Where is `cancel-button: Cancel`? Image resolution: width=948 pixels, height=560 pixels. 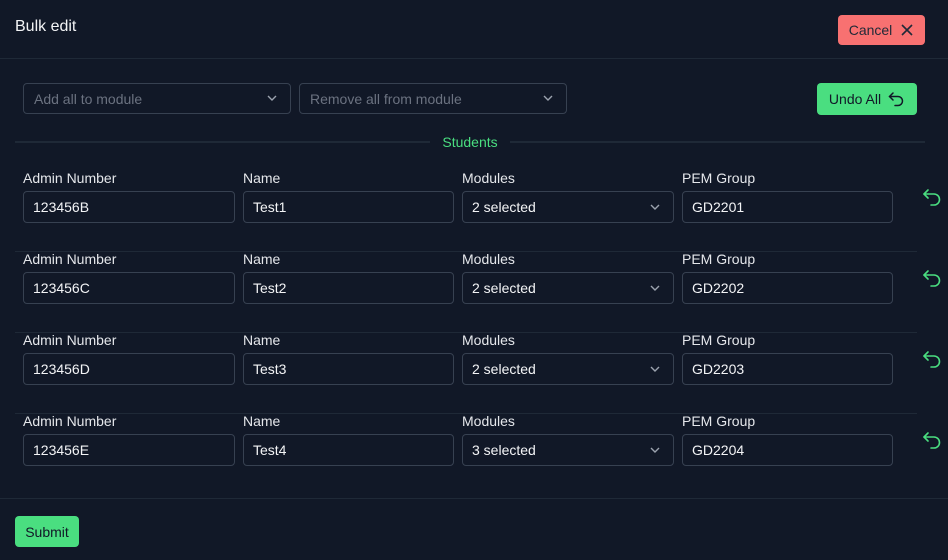 cancel-button: Cancel is located at coordinates (881, 30).